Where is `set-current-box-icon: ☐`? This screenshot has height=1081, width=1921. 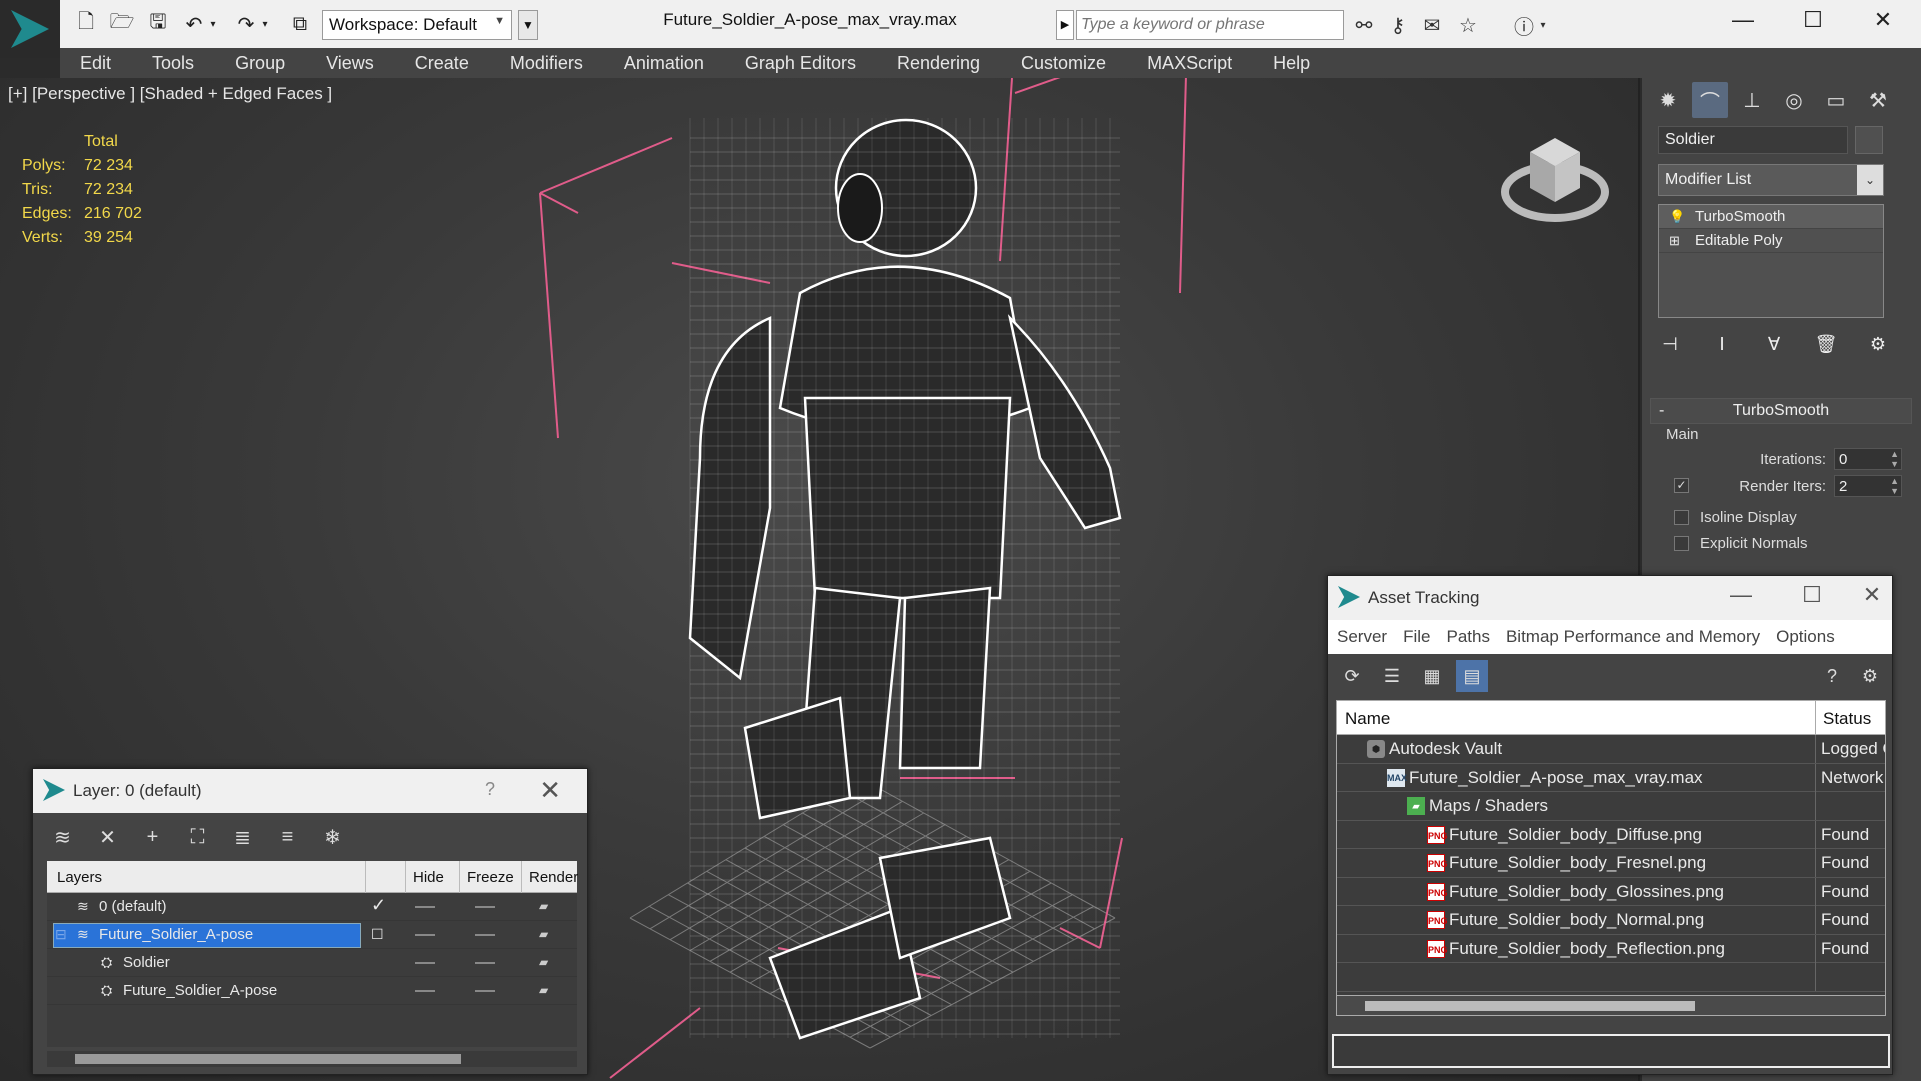 set-current-box-icon: ☐ is located at coordinates (377, 934).